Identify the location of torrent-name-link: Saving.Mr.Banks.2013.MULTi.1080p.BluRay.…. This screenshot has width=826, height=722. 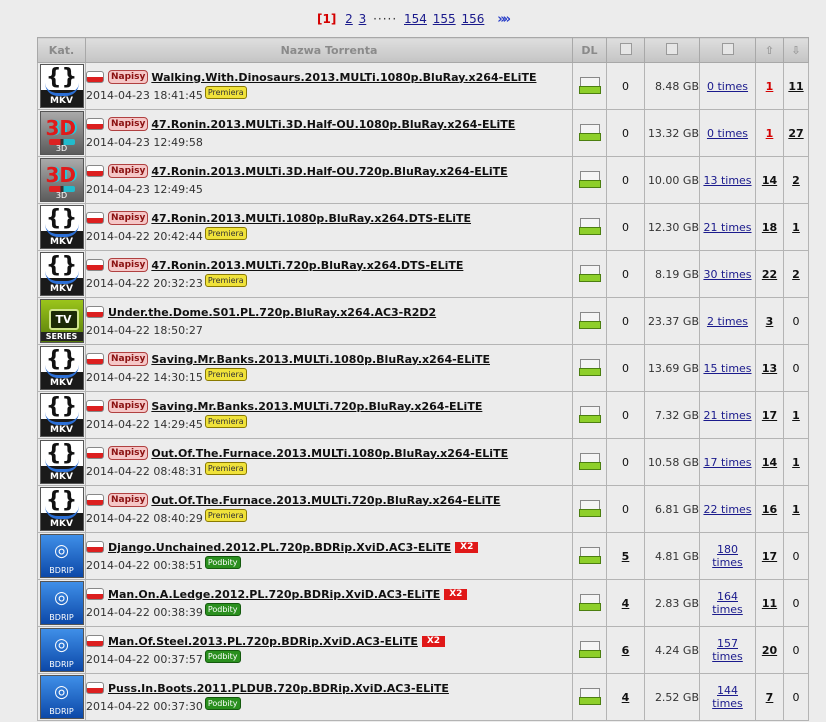
(320, 359).